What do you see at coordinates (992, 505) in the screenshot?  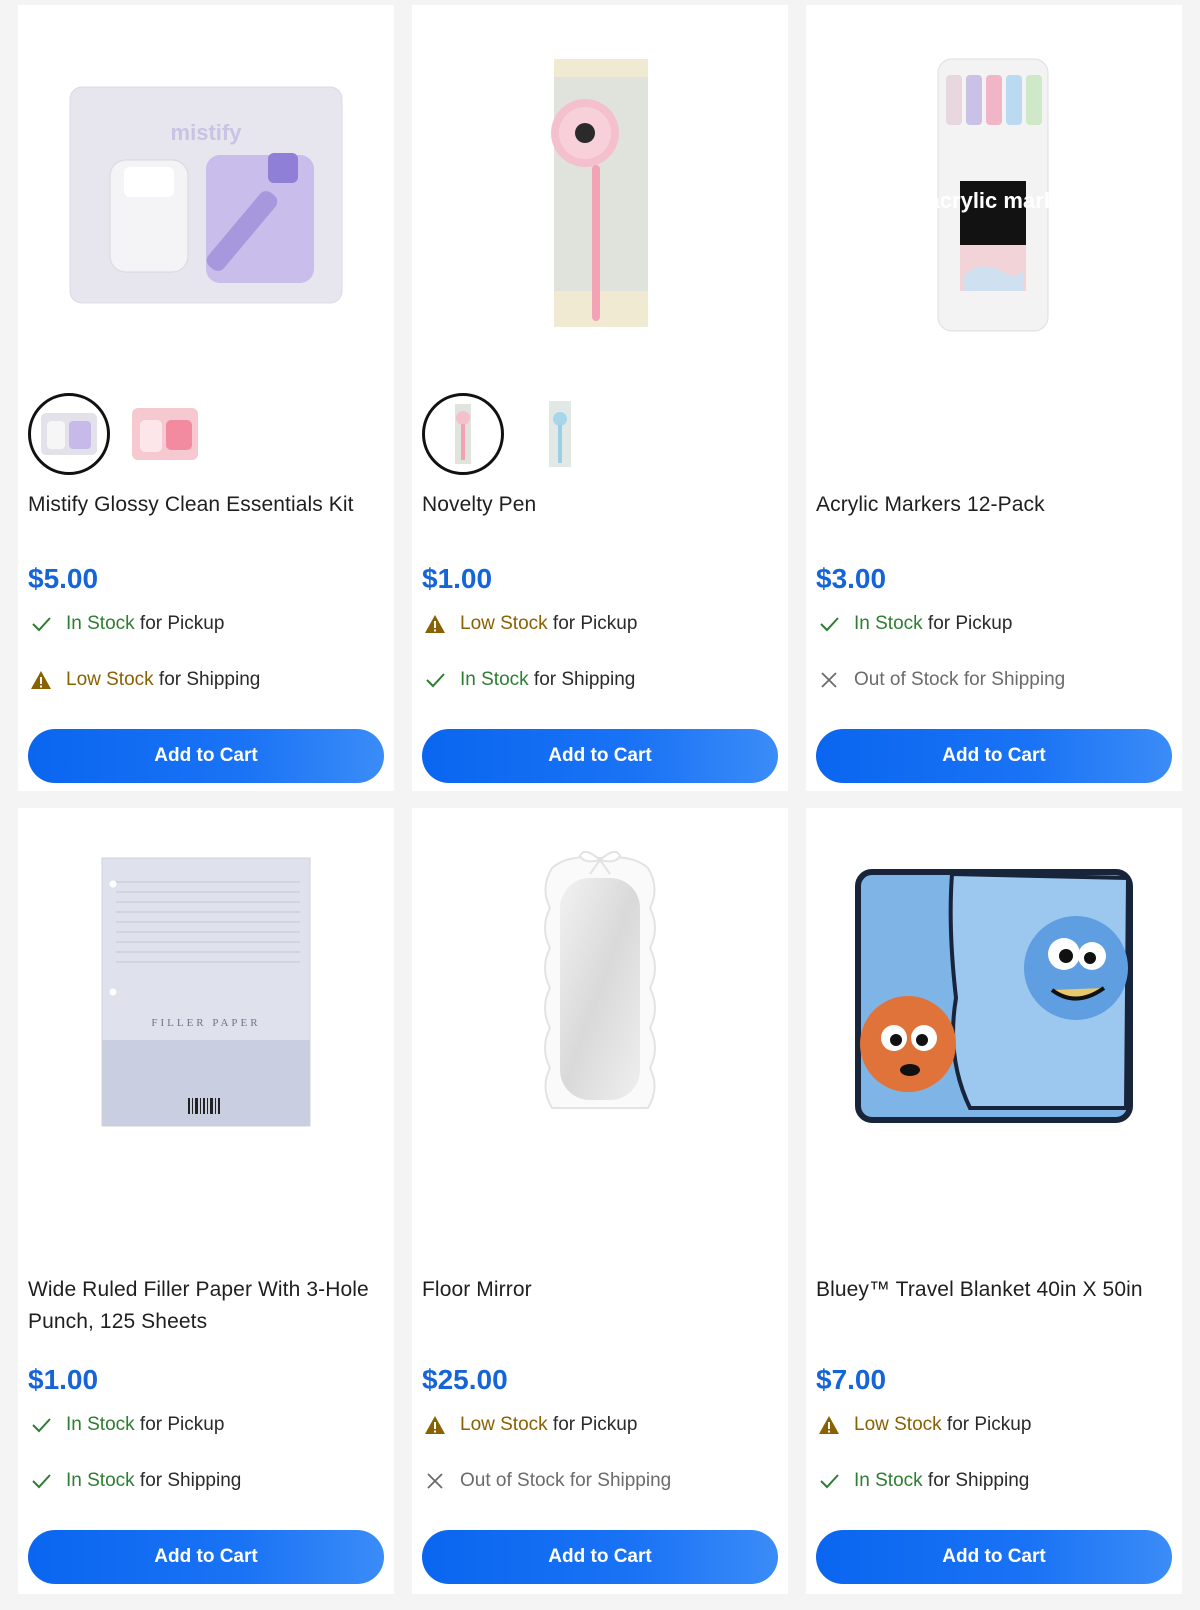 I see `product-title: Acrylic Markers 12-Pack` at bounding box center [992, 505].